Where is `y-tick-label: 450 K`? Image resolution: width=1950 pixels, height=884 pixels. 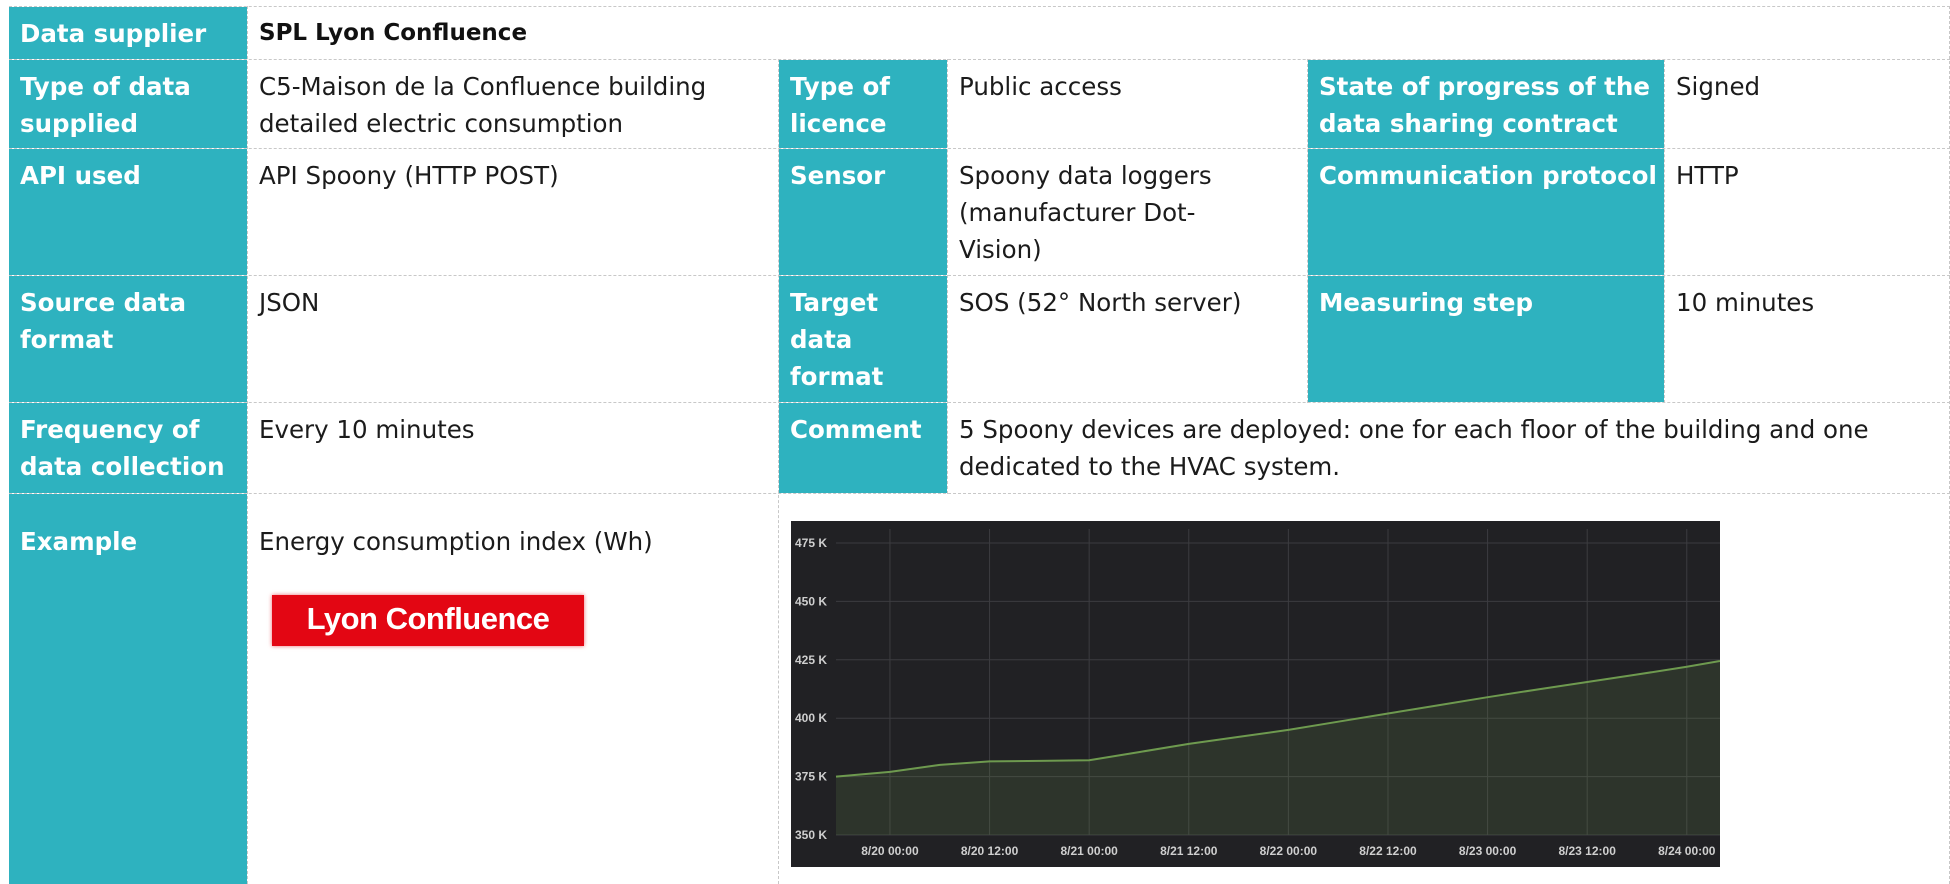 y-tick-label: 450 K is located at coordinates (811, 601).